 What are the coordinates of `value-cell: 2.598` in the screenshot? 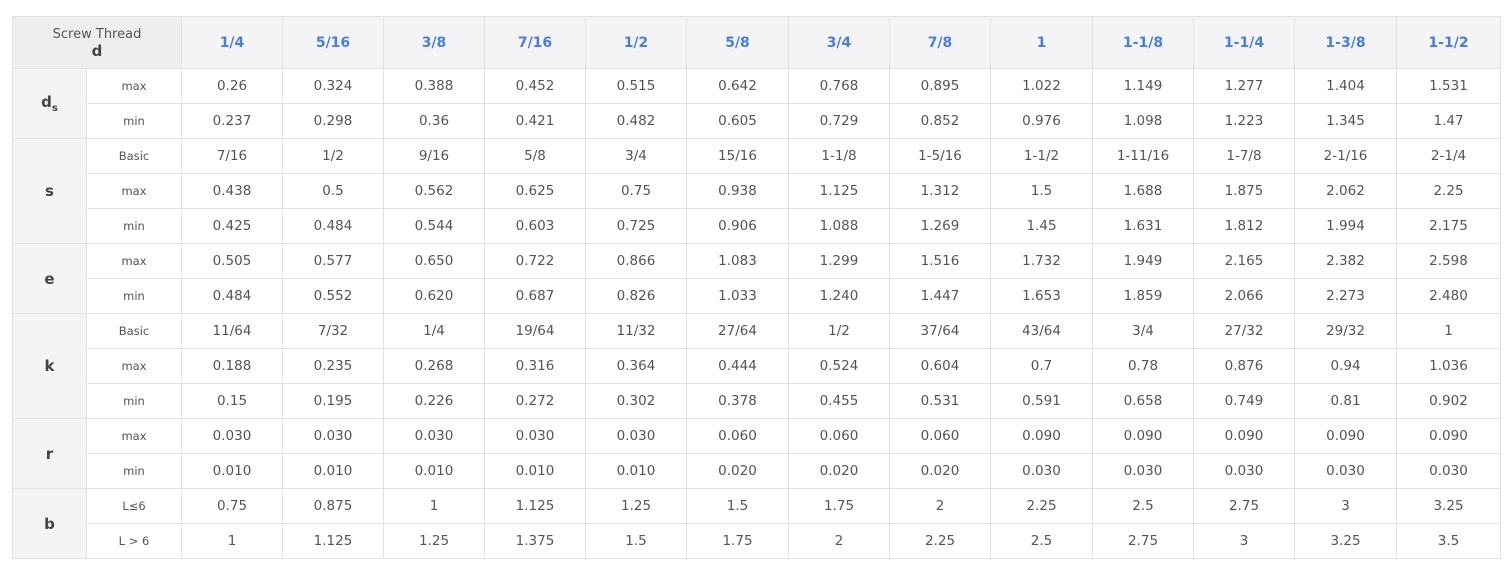 It's located at (1448, 261).